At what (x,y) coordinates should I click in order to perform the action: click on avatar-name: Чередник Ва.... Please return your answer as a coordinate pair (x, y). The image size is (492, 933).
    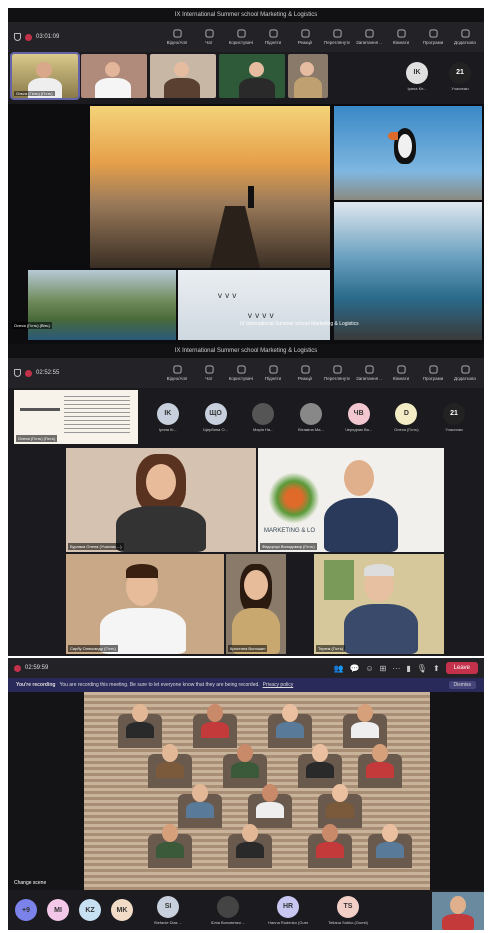
    Looking at the image, I should click on (359, 429).